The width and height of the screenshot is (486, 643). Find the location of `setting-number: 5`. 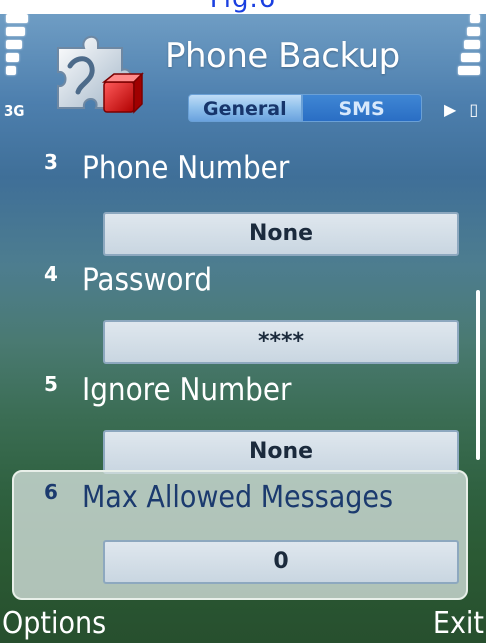

setting-number: 5 is located at coordinates (51, 384).